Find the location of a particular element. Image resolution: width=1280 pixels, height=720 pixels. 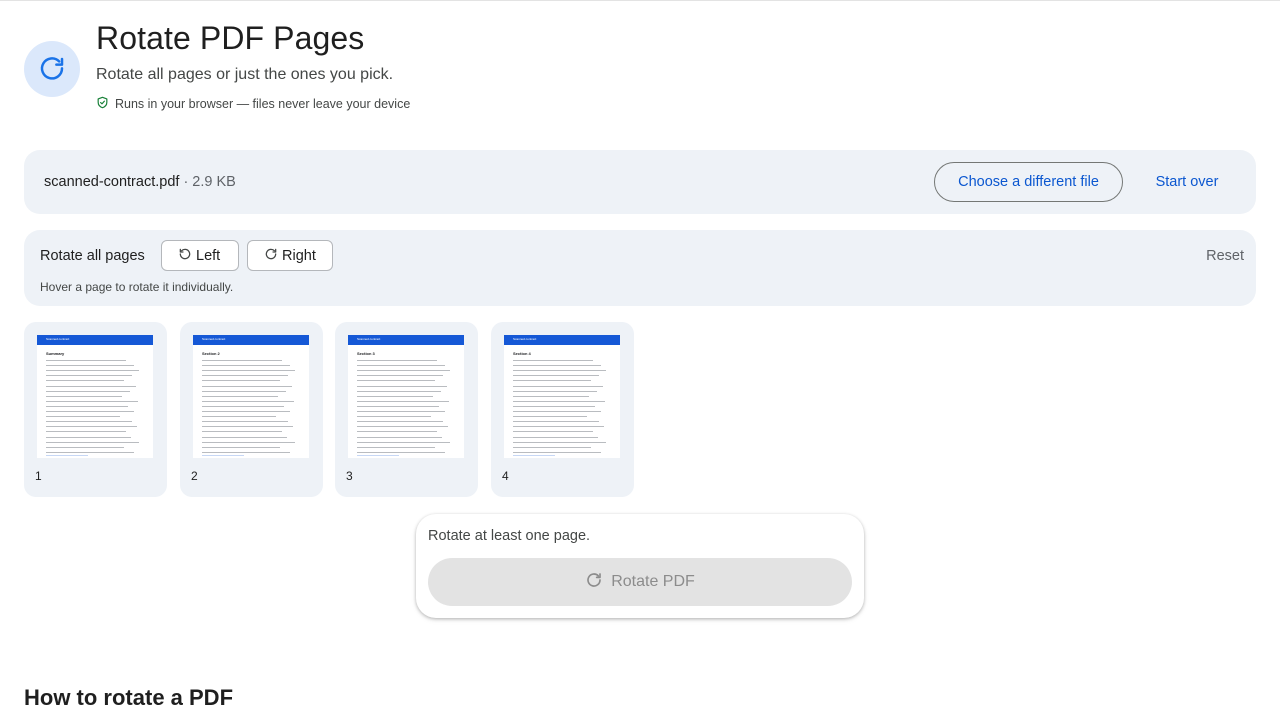

rotate-left-label: Left is located at coordinates (208, 255).